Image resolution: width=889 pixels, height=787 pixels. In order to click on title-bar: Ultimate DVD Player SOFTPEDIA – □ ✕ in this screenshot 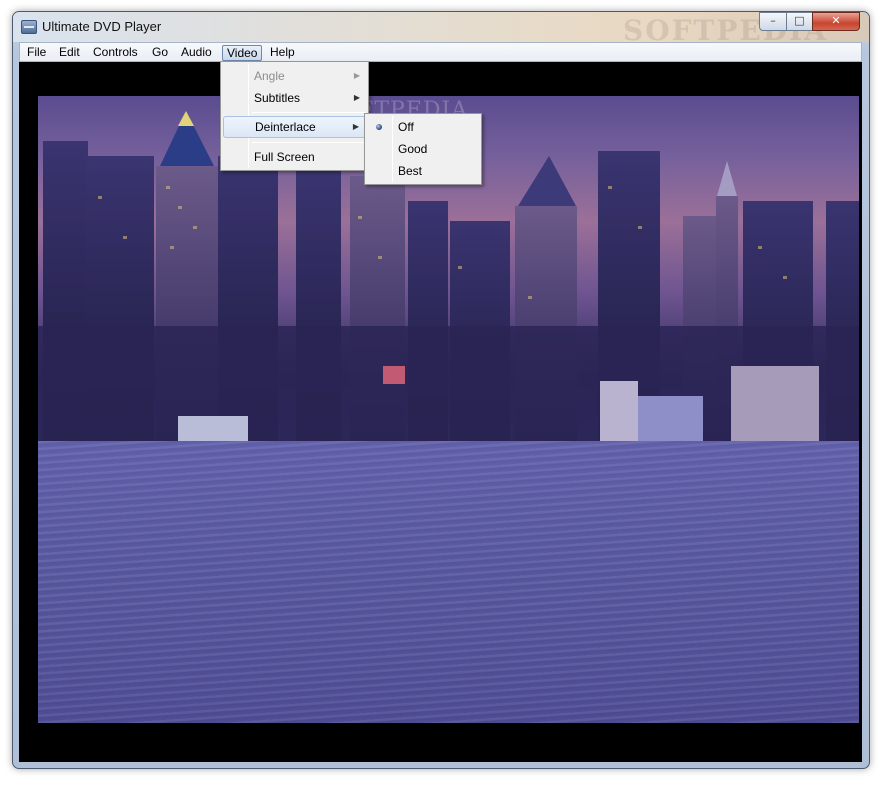, I will do `click(441, 29)`.